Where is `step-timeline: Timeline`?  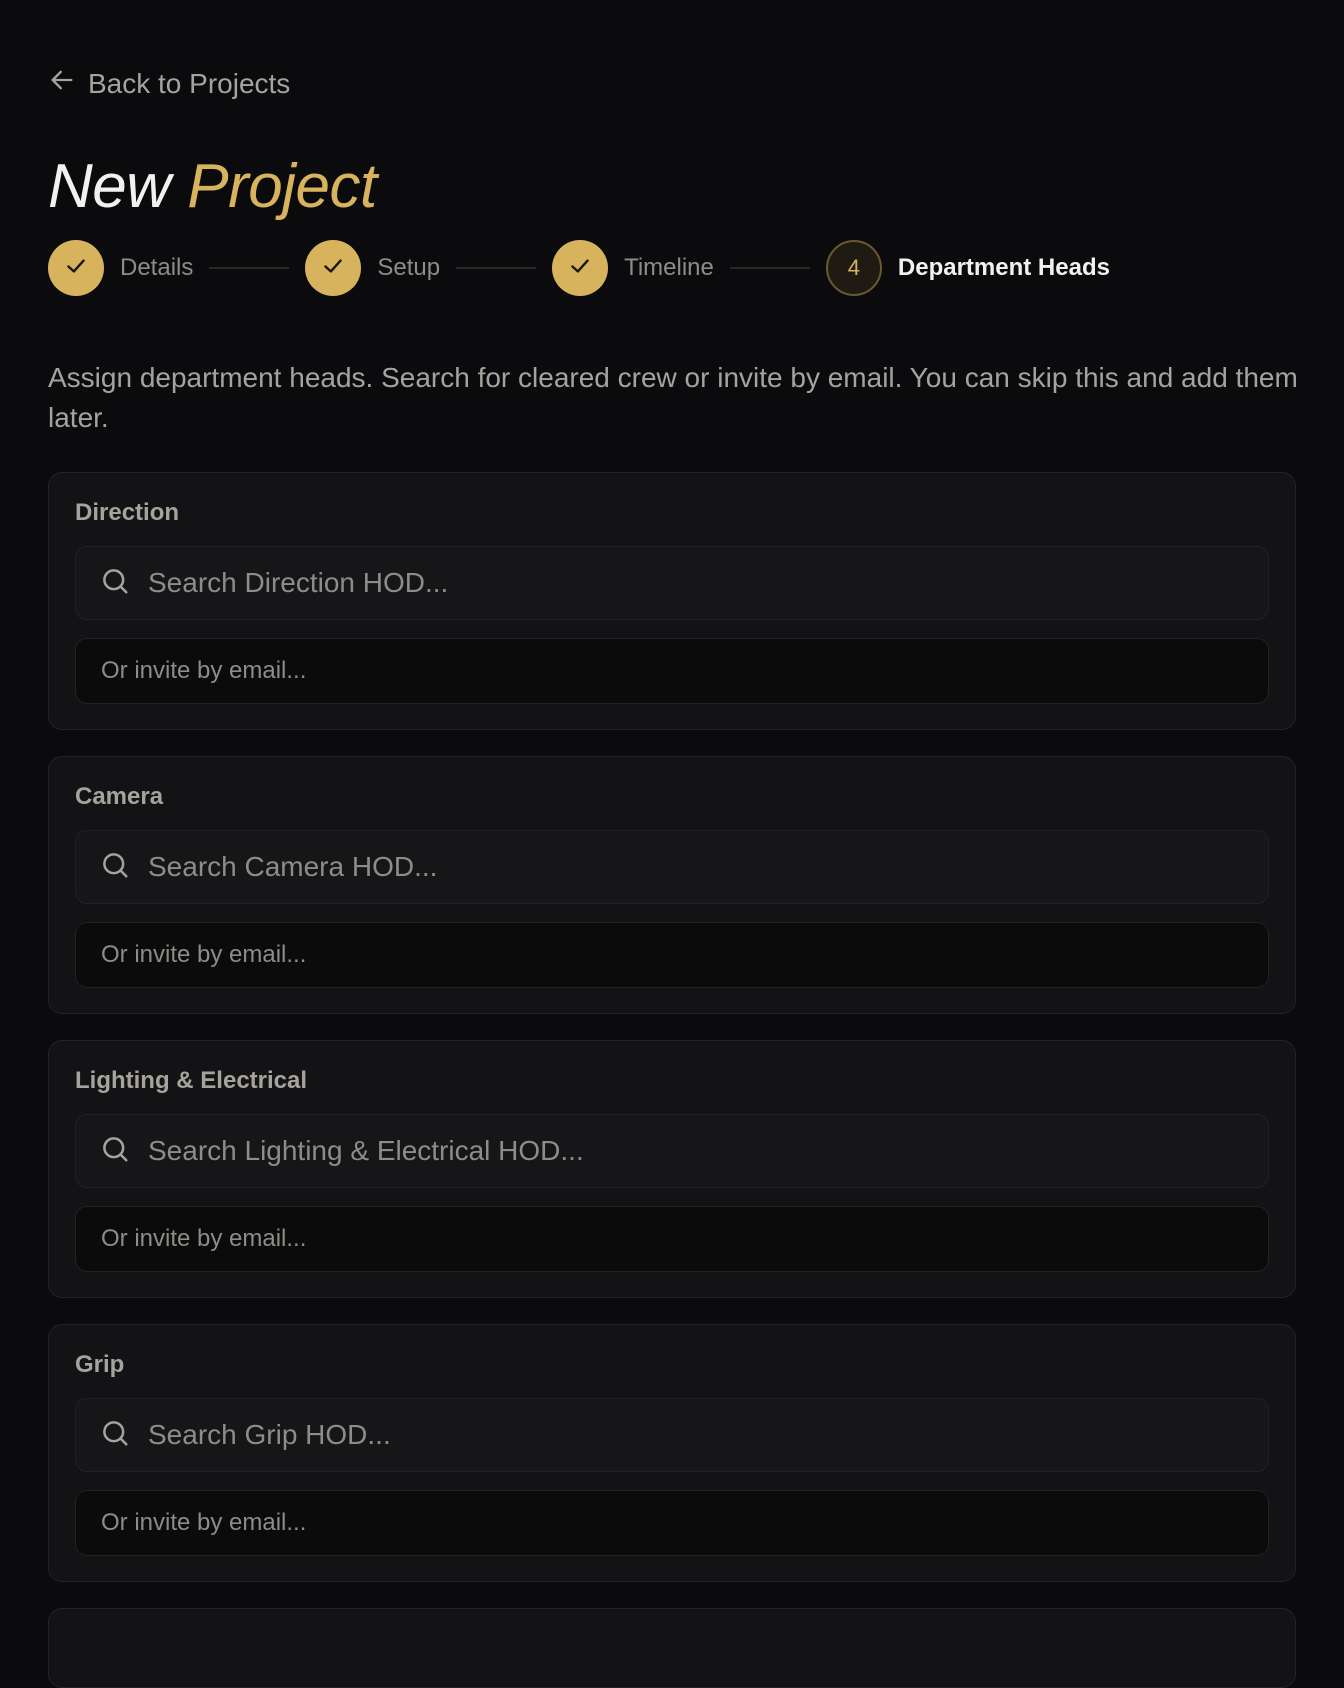
step-timeline: Timeline is located at coordinates (633, 268).